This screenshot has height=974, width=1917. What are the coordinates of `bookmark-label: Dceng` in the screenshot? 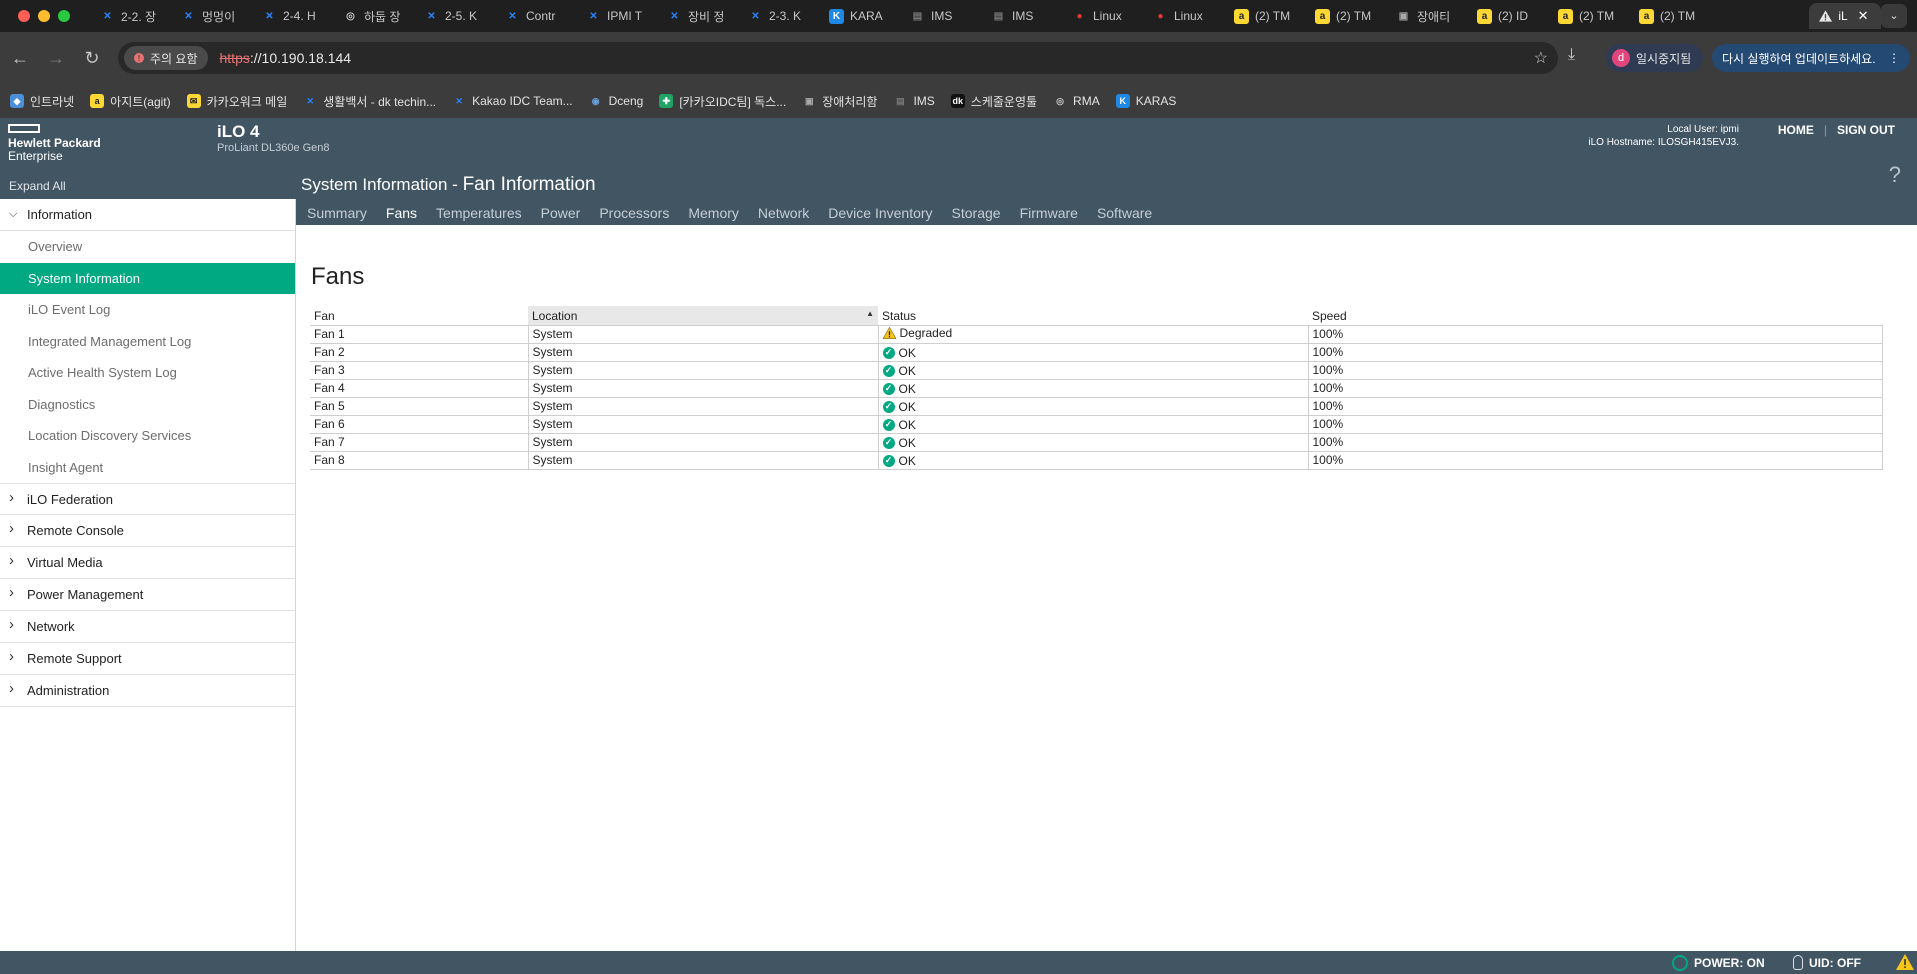 It's located at (626, 101).